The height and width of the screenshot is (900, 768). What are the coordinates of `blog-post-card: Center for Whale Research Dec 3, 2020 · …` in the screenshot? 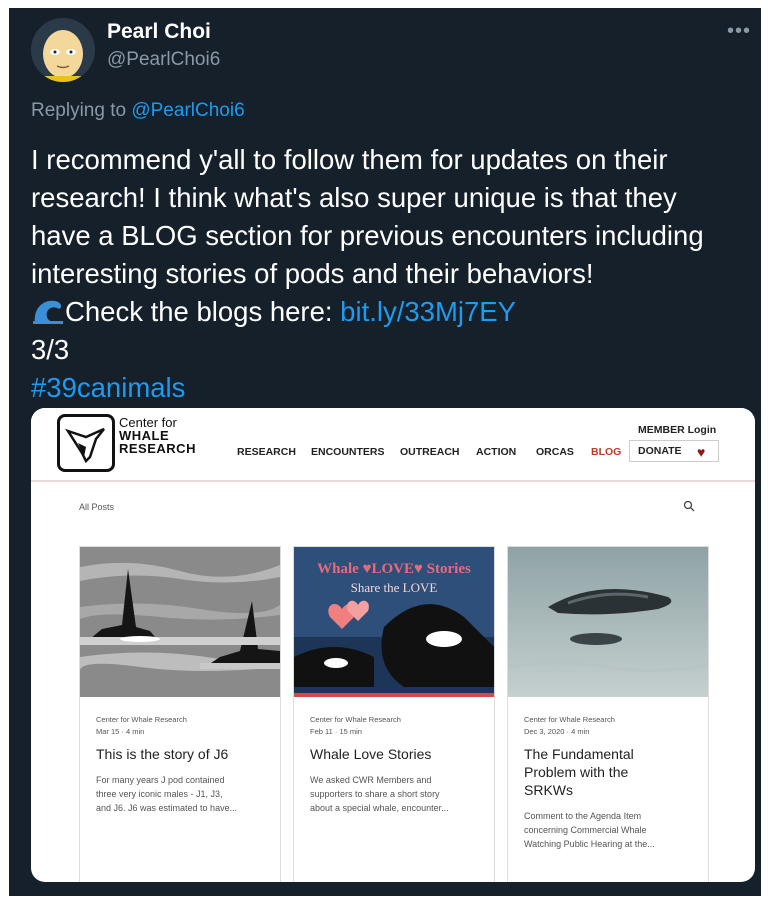 It's located at (608, 714).